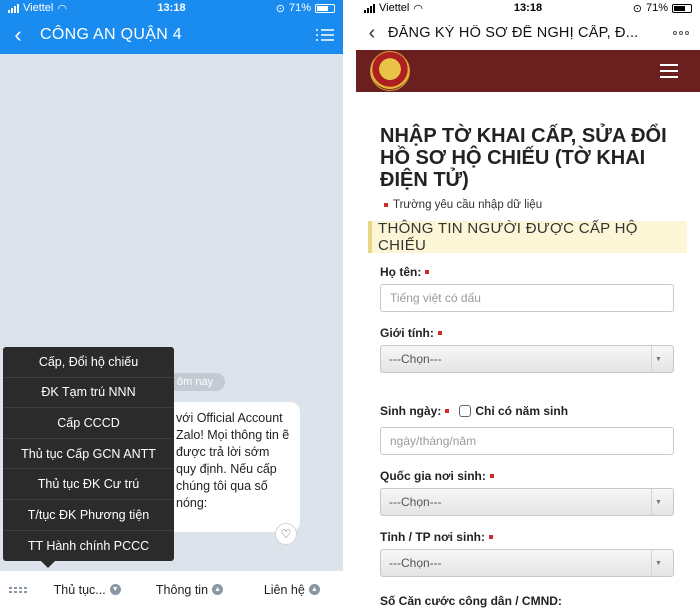  What do you see at coordinates (415, 502) in the screenshot?
I see `birth-country-select-value: ---Chọn---` at bounding box center [415, 502].